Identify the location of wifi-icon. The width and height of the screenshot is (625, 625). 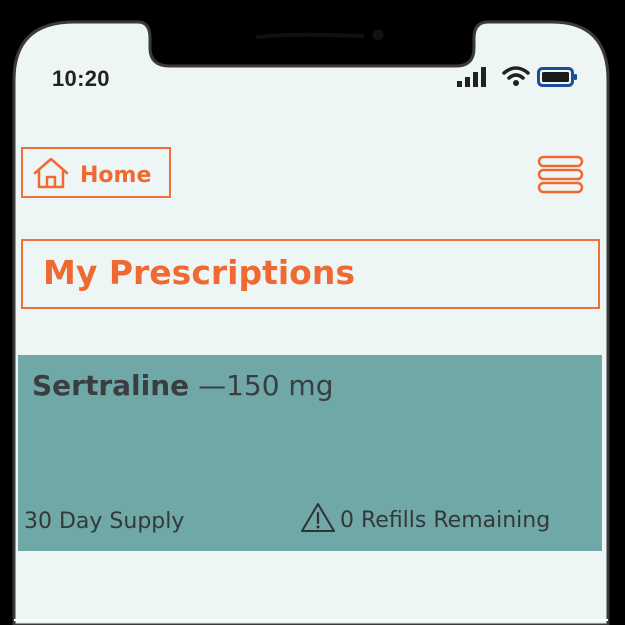
(516, 76).